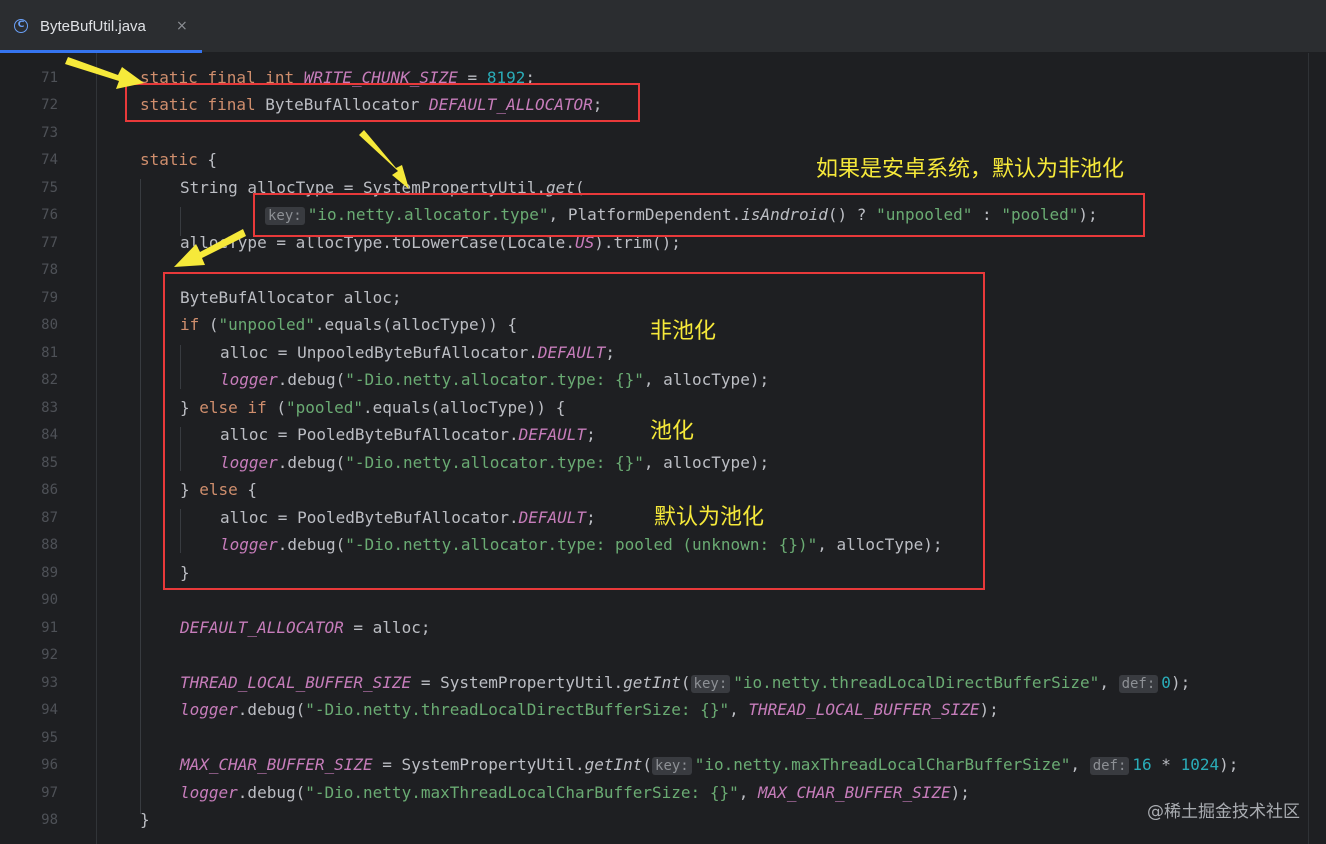 Image resolution: width=1326 pixels, height=844 pixels. Describe the element at coordinates (21, 26) in the screenshot. I see `class-icon: C` at that location.